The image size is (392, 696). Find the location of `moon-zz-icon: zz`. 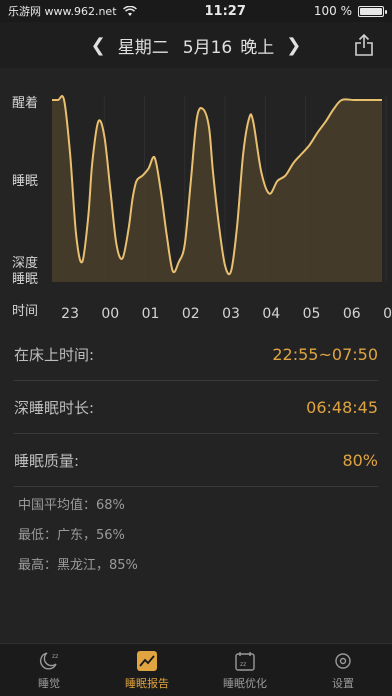

moon-zz-icon: zz is located at coordinates (48, 660).